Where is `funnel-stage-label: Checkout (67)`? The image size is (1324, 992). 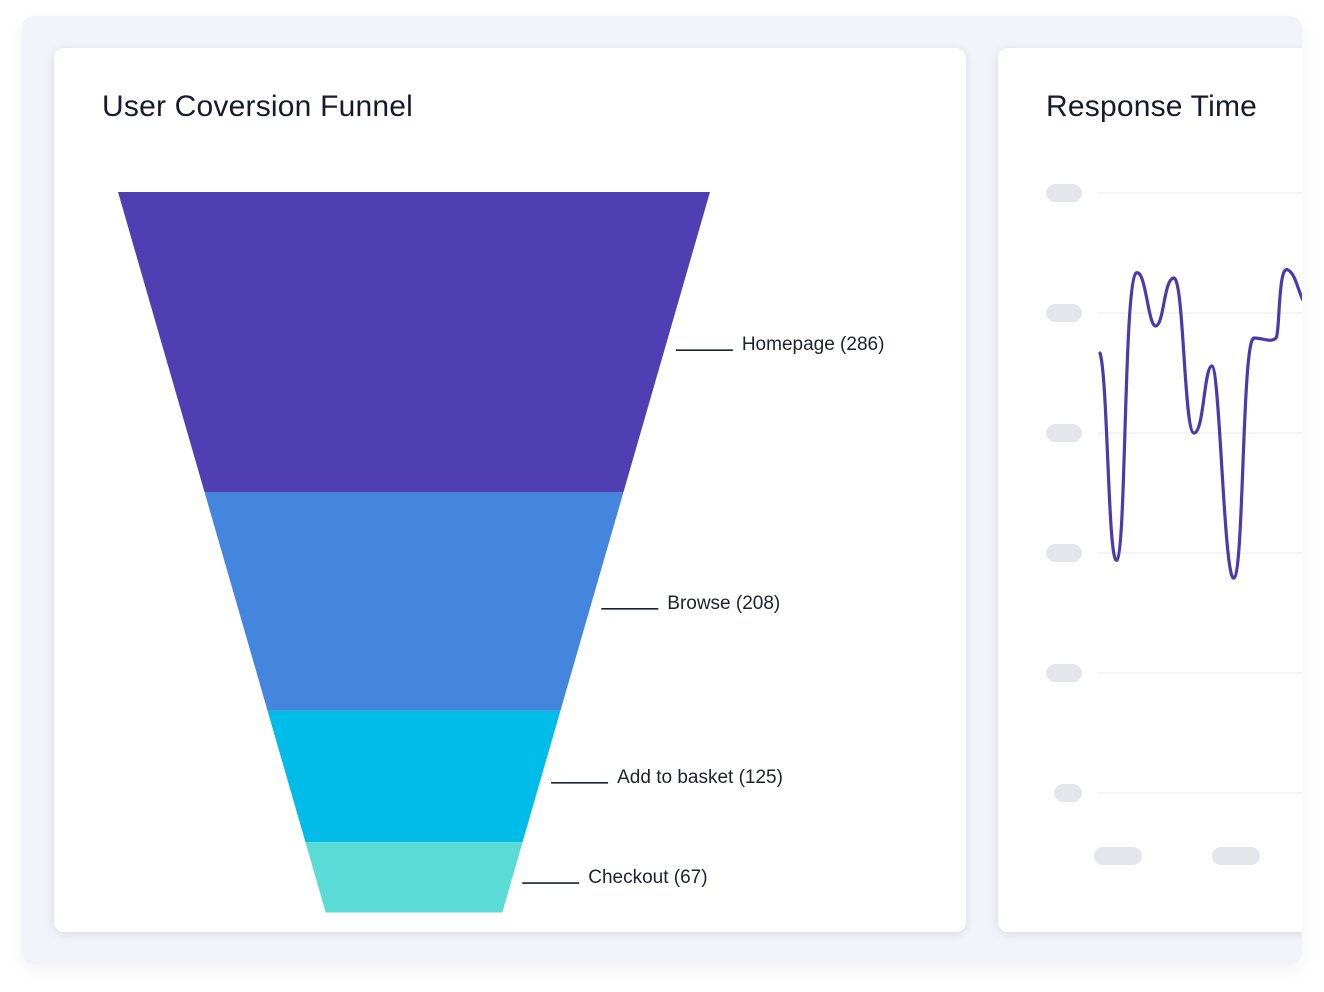 funnel-stage-label: Checkout (67) is located at coordinates (647, 877).